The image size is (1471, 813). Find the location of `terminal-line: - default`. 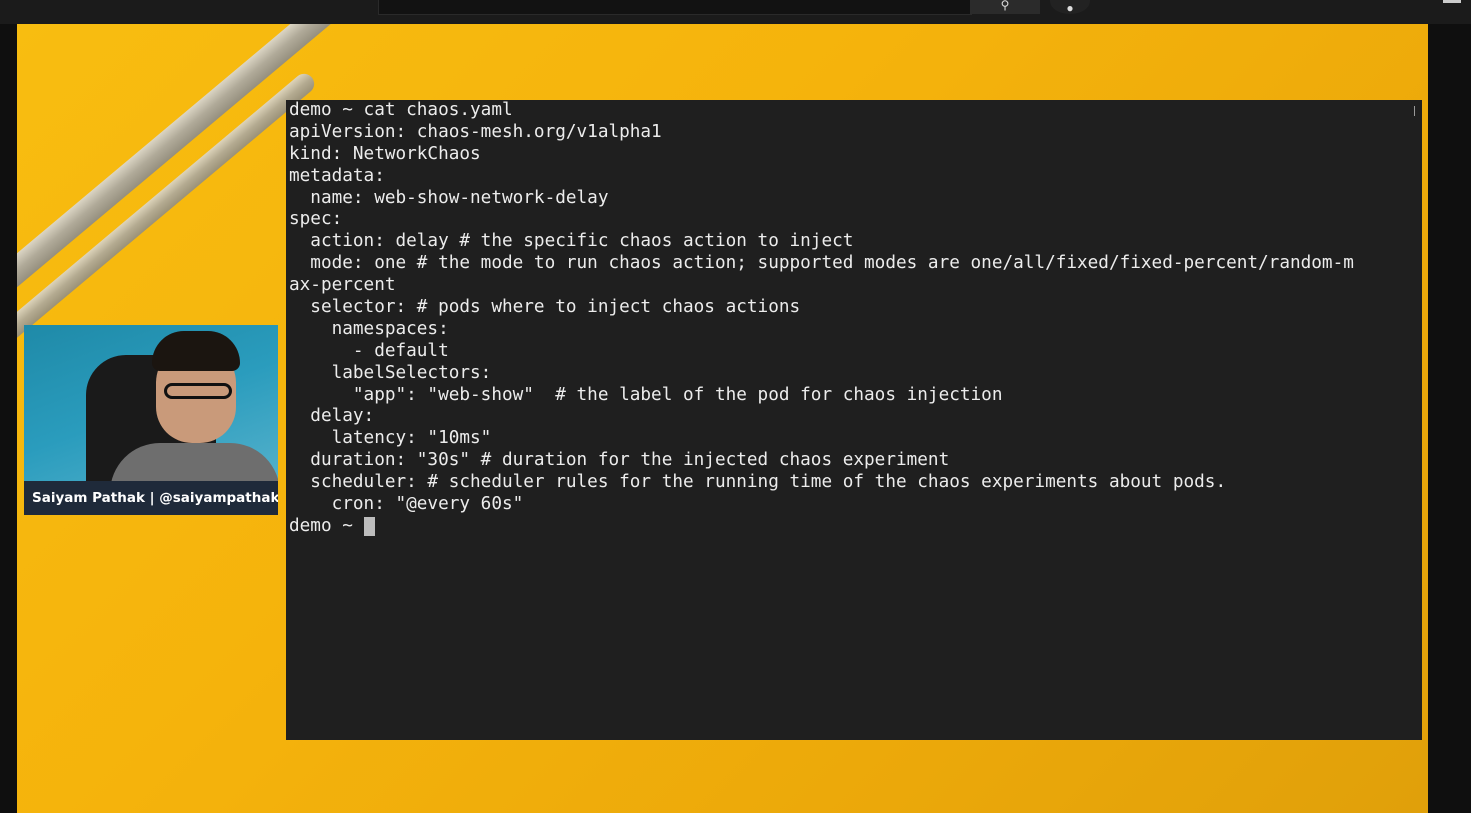

terminal-line: - default is located at coordinates (369, 350).